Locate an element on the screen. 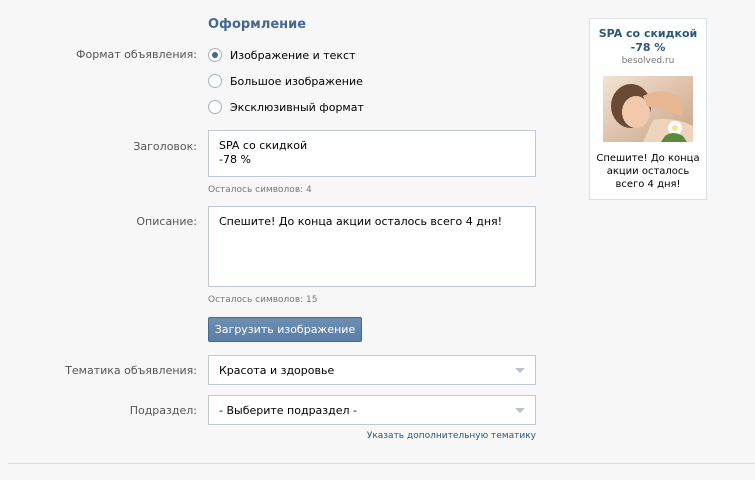 The height and width of the screenshot is (480, 755). spa-photo-icon is located at coordinates (648, 109).